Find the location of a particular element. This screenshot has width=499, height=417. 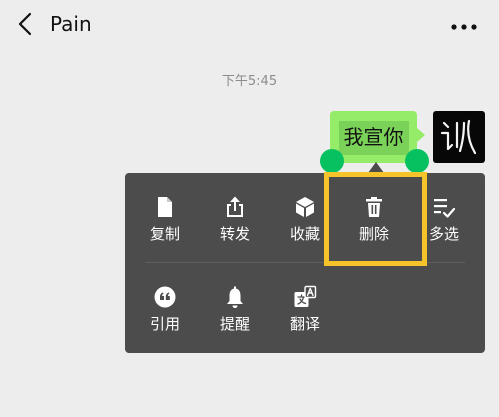

top-bar: Pain is located at coordinates (249, 24).